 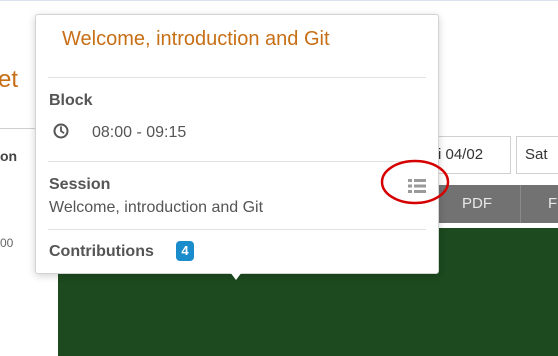 What do you see at coordinates (236, 276) in the screenshot?
I see `popup-arrow` at bounding box center [236, 276].